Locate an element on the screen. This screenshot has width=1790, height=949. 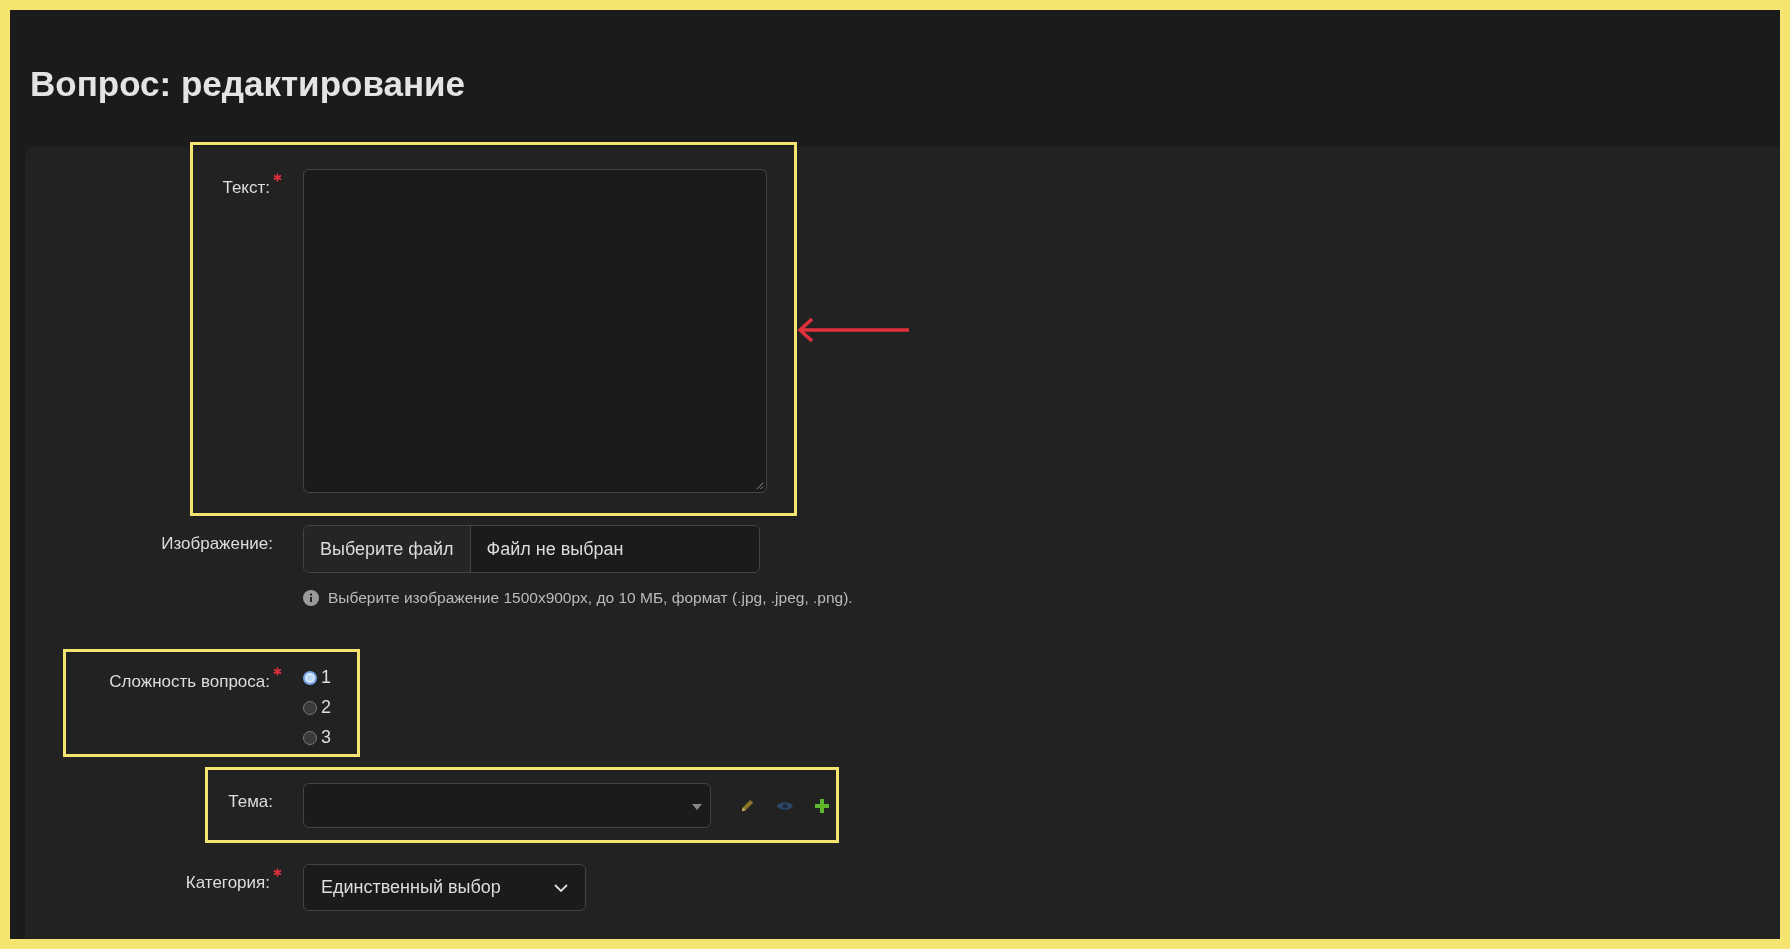
file-input: Выберите файл Файл не выбран is located at coordinates (531, 549).